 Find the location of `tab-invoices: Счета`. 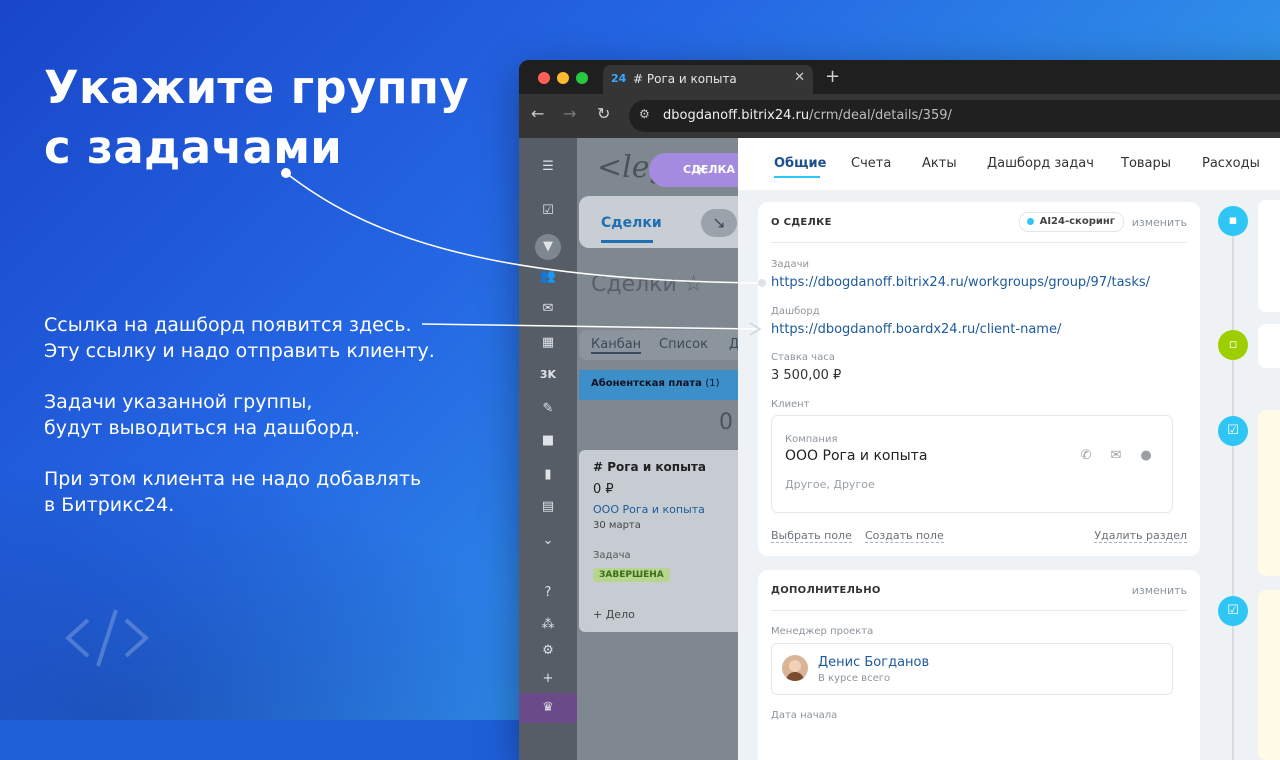

tab-invoices: Счета is located at coordinates (871, 163).